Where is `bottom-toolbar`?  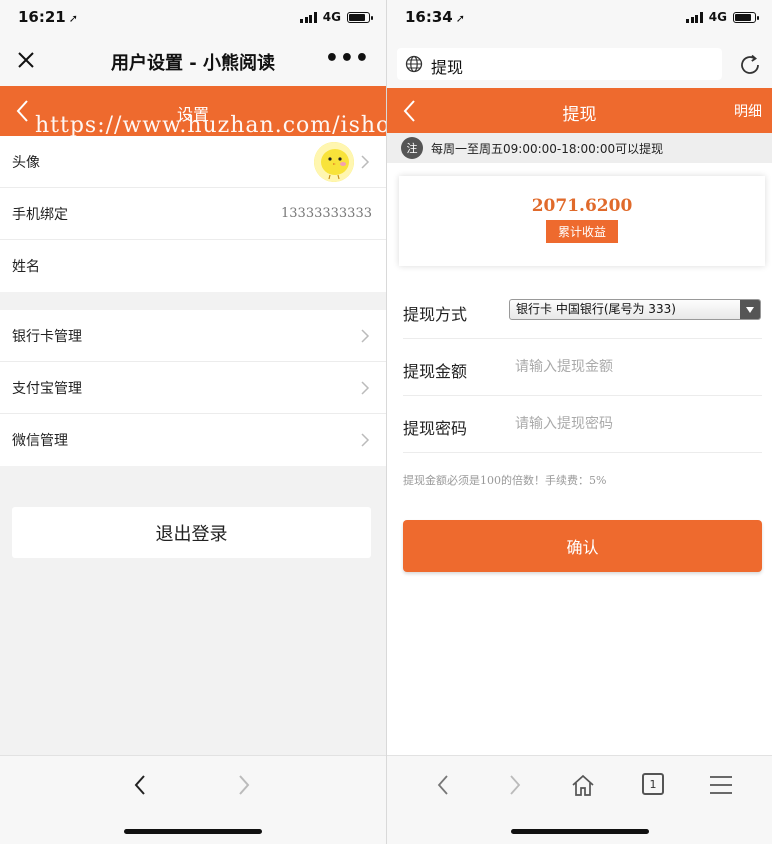
bottom-toolbar is located at coordinates (193, 799).